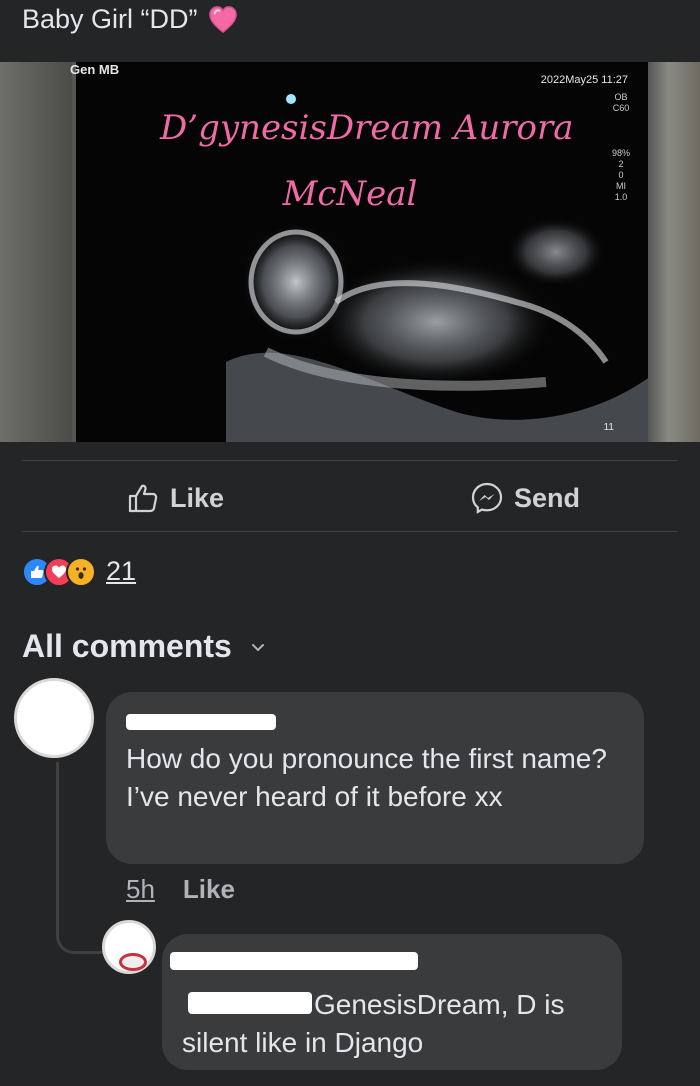 The image size is (700, 1086). What do you see at coordinates (620, 153) in the screenshot?
I see `readout-value: 98%` at bounding box center [620, 153].